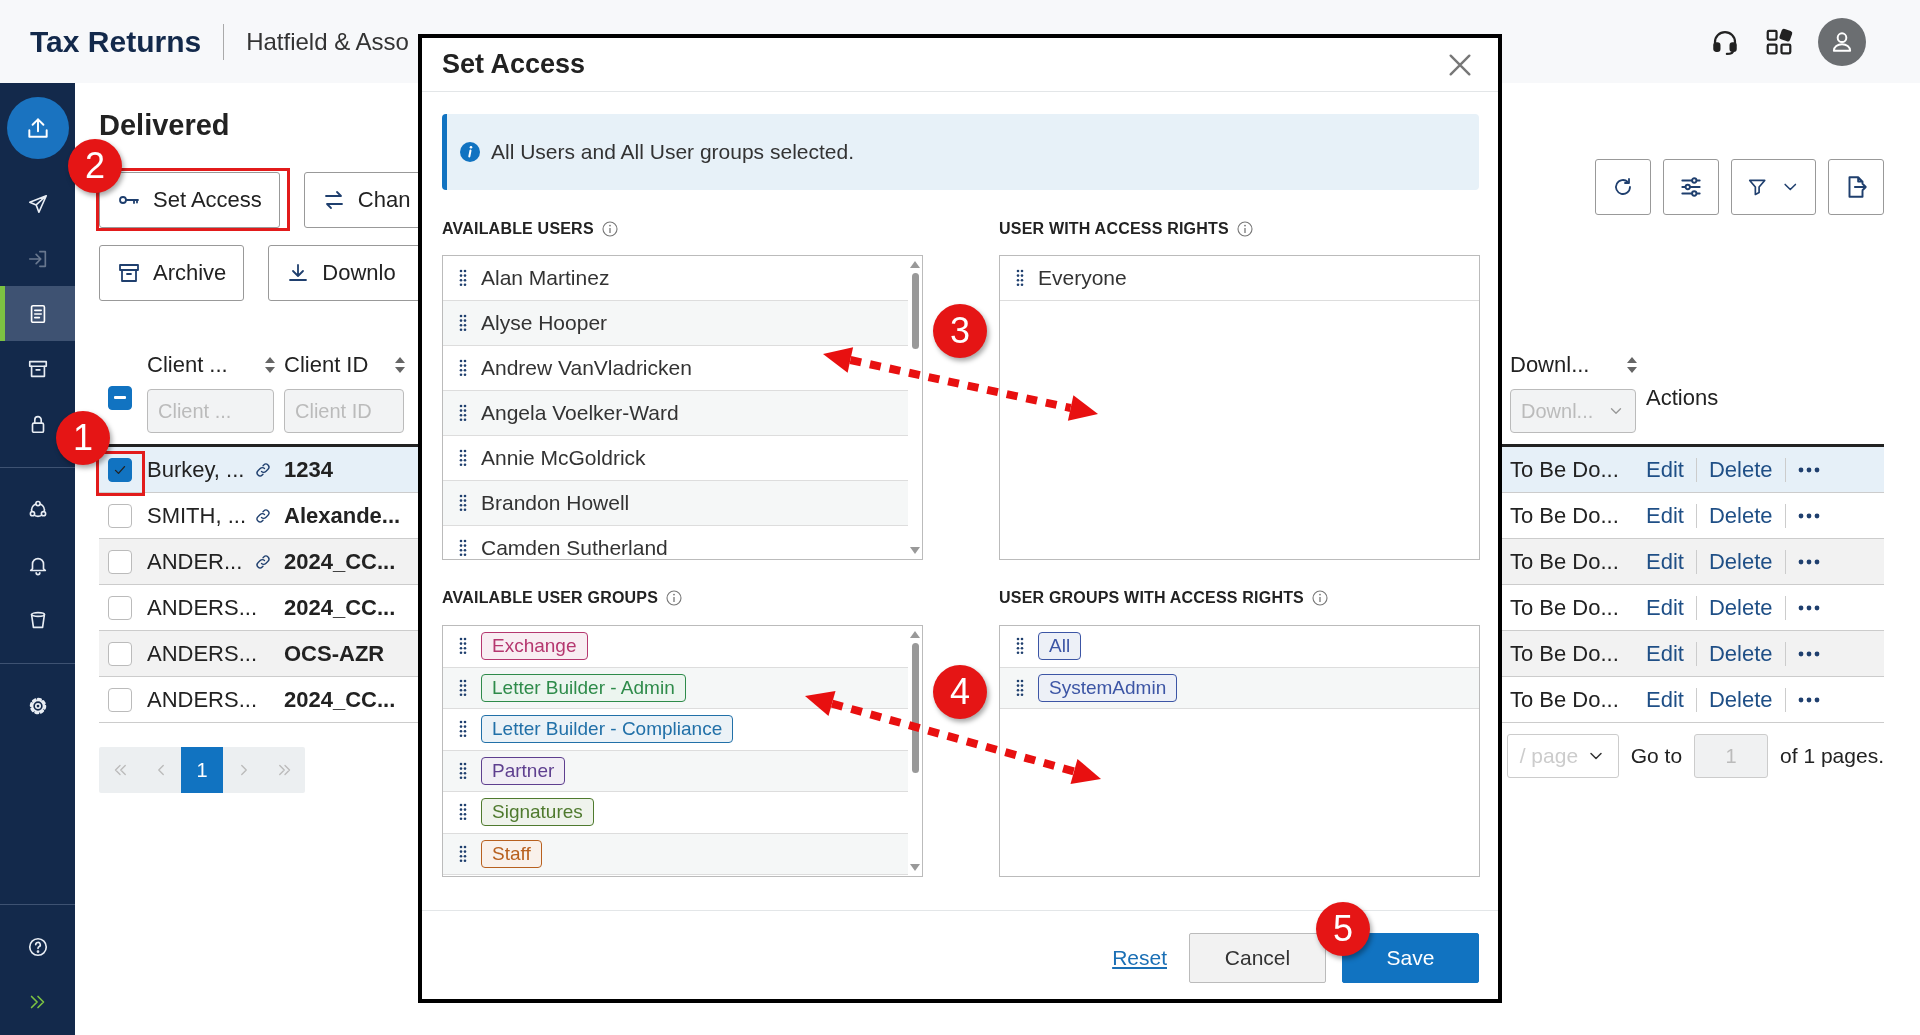 Image resolution: width=1920 pixels, height=1035 pixels. What do you see at coordinates (1682, 397) in the screenshot?
I see `column-header: Actions` at bounding box center [1682, 397].